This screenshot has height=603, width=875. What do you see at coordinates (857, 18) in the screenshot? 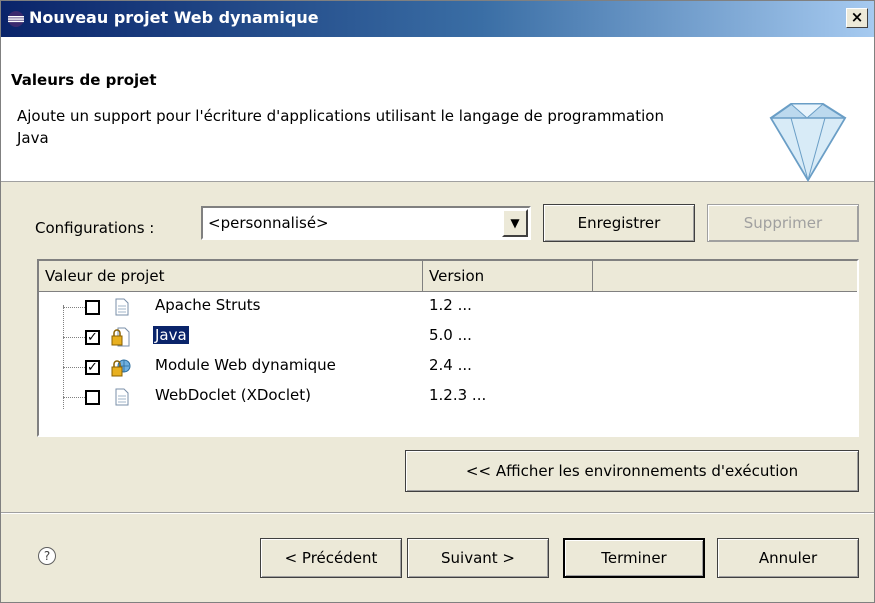
I see `close-button: ×` at bounding box center [857, 18].